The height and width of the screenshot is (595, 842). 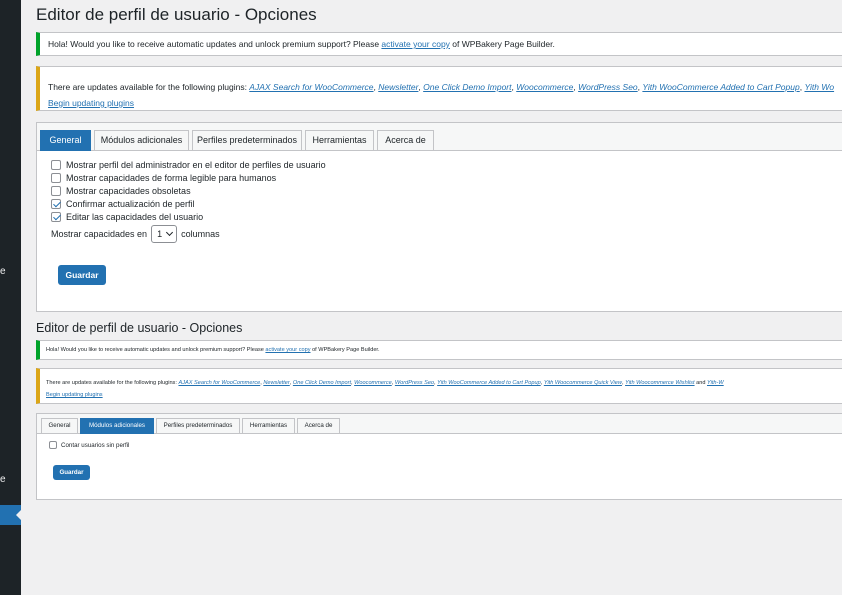 What do you see at coordinates (10, 297) in the screenshot?
I see `admin-sidebar: e e` at bounding box center [10, 297].